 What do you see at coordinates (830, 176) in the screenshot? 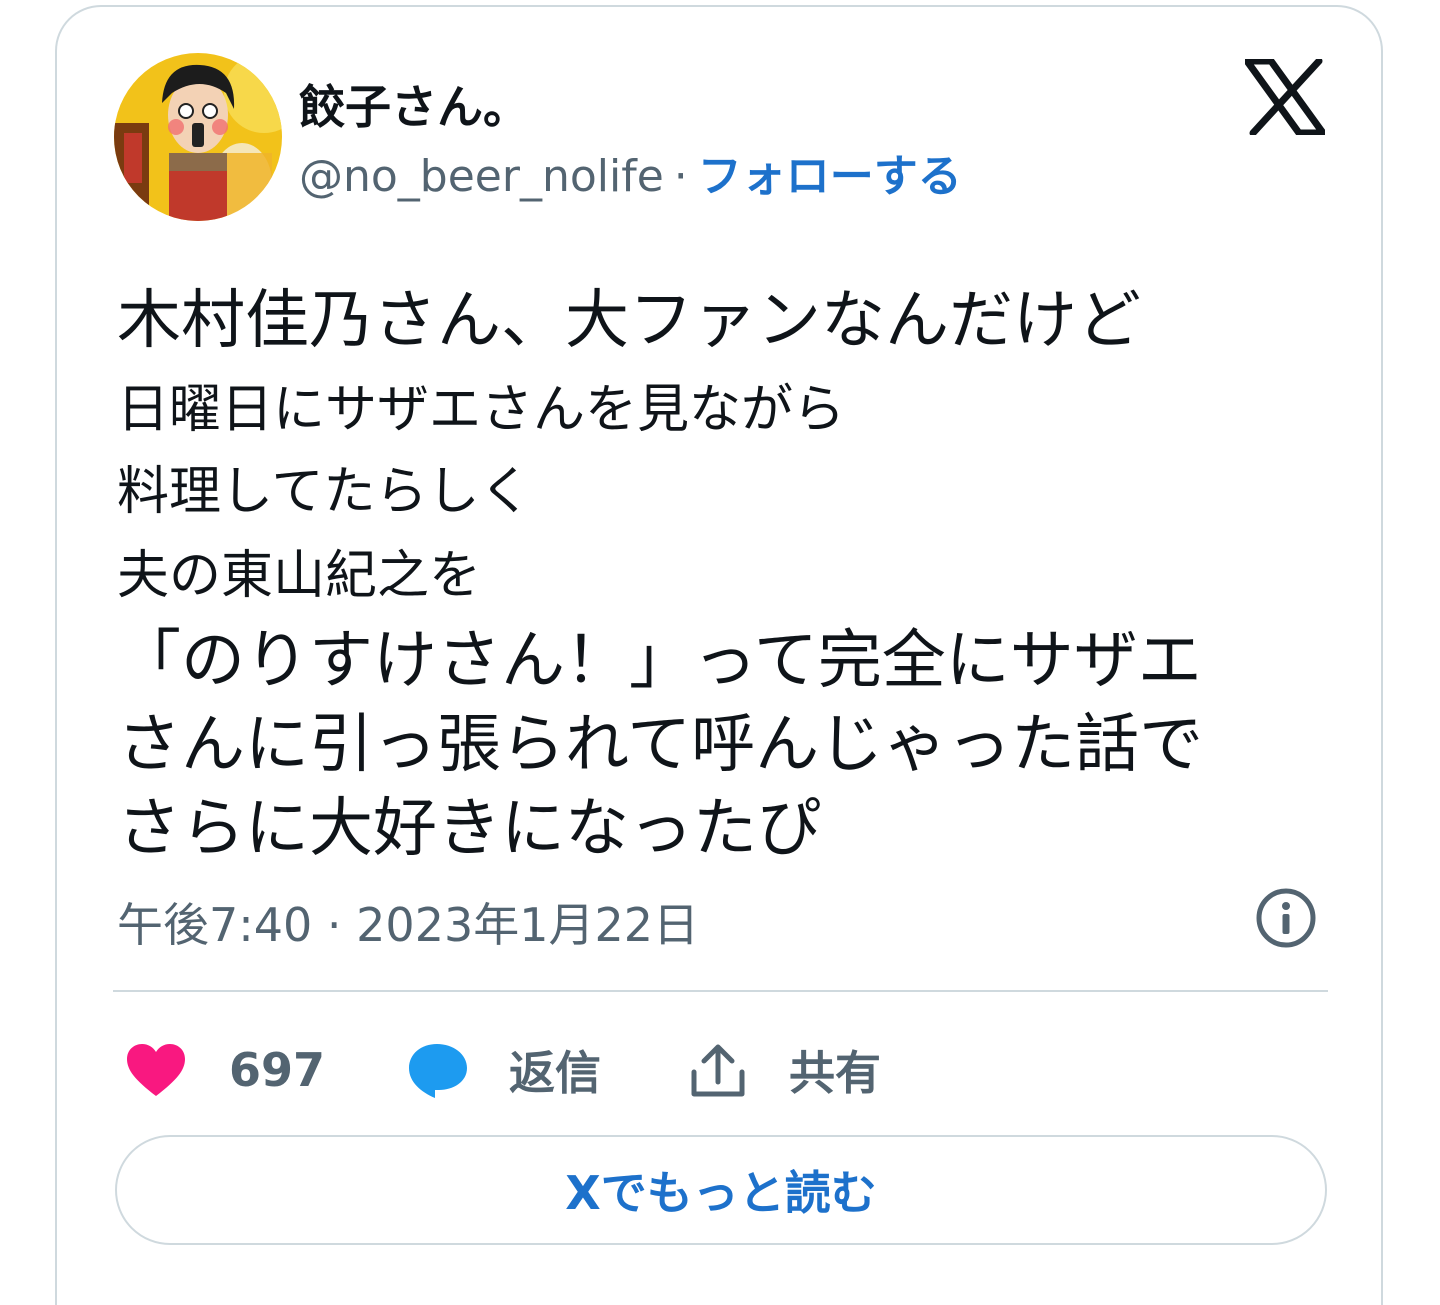
I see `follow-button: フォローする` at bounding box center [830, 176].